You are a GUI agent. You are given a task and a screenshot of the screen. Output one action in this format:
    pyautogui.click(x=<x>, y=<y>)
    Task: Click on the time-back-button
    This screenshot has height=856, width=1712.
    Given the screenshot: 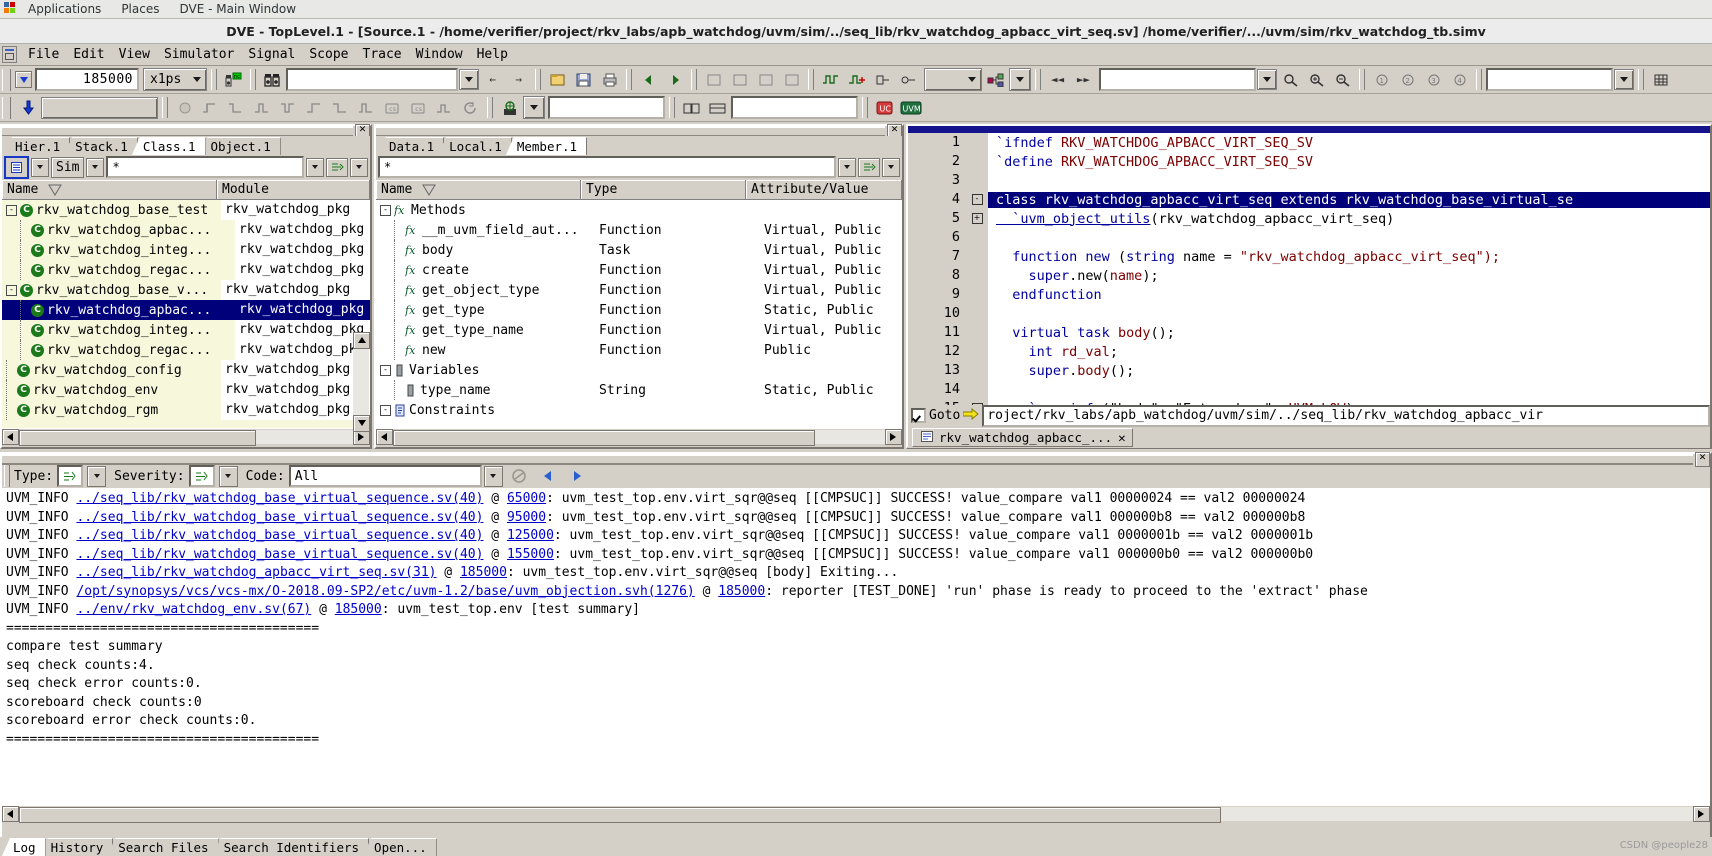 What is the action you would take?
    pyautogui.click(x=23, y=79)
    